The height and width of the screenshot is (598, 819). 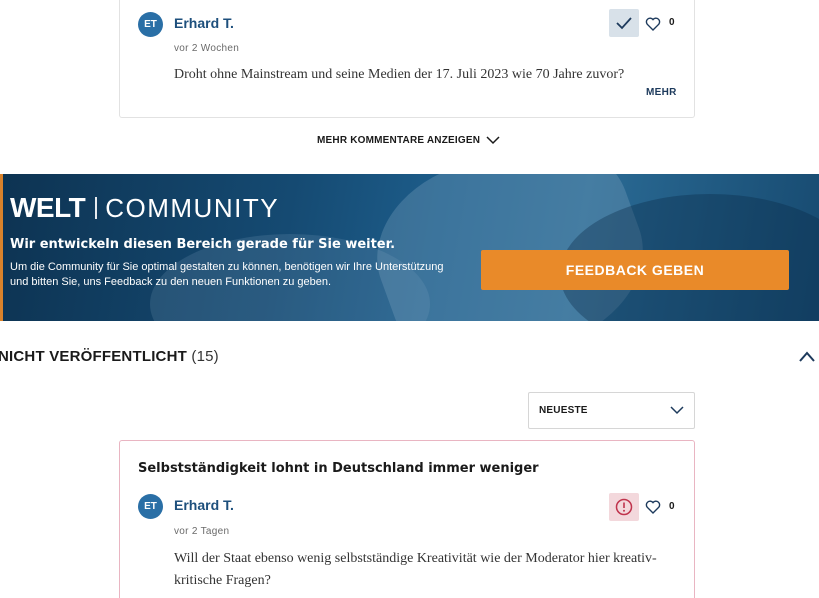 I want to click on section-label: NICHT VERÖFFENTLICHT, so click(x=93, y=356).